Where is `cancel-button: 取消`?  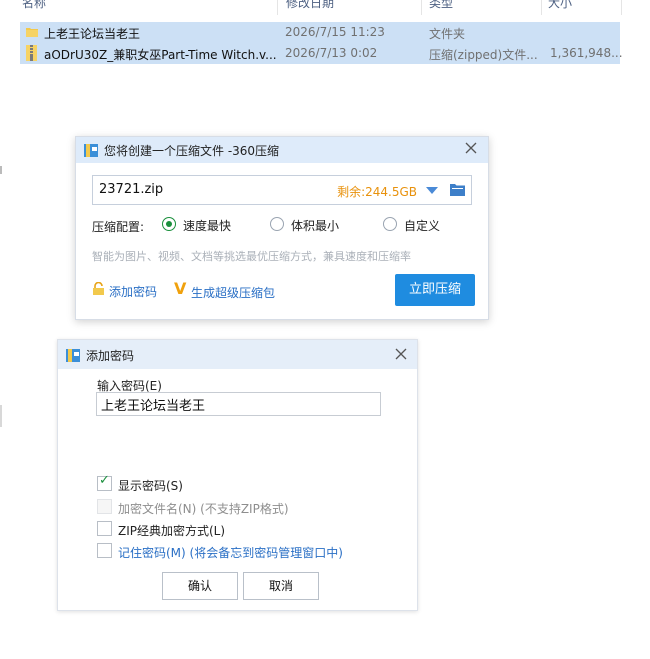
cancel-button: 取消 is located at coordinates (281, 586).